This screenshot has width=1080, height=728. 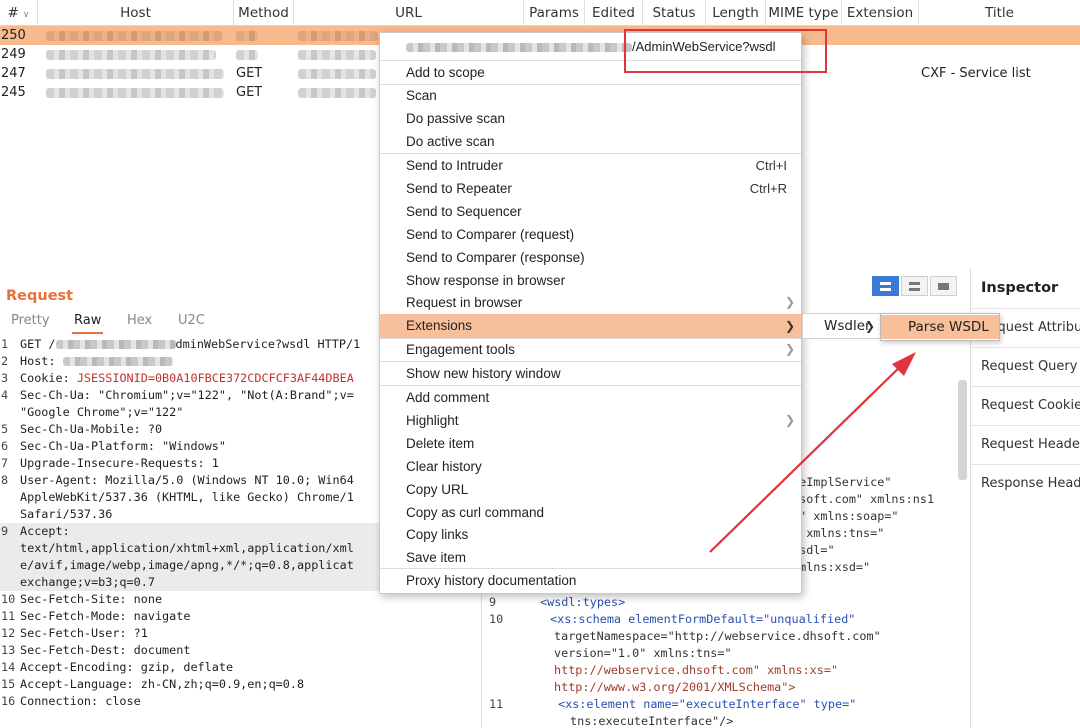 I want to click on inspector-request-headers: Request Headers, so click(x=1025, y=444).